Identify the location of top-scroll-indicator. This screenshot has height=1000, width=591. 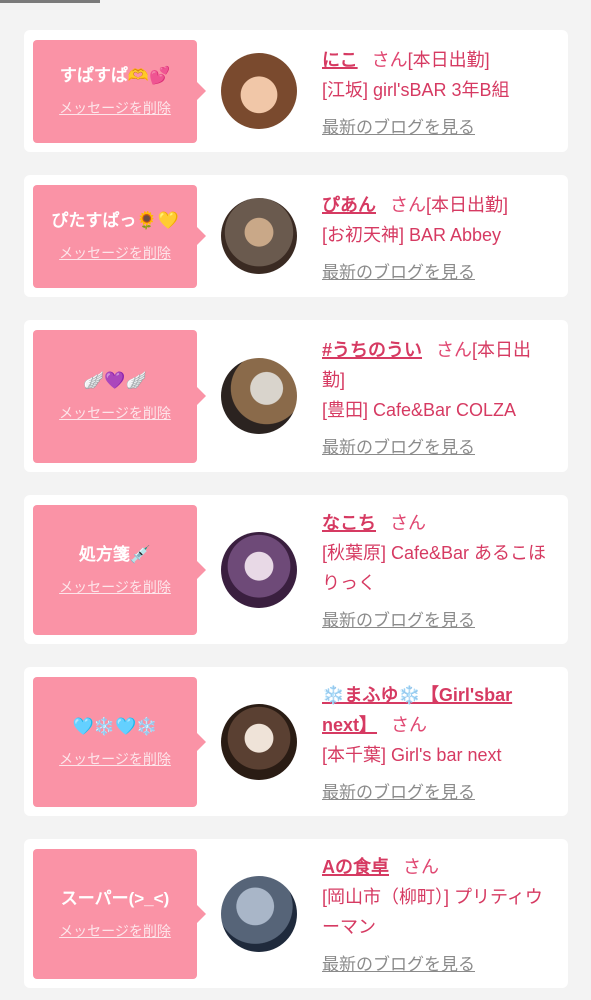
(50, 1).